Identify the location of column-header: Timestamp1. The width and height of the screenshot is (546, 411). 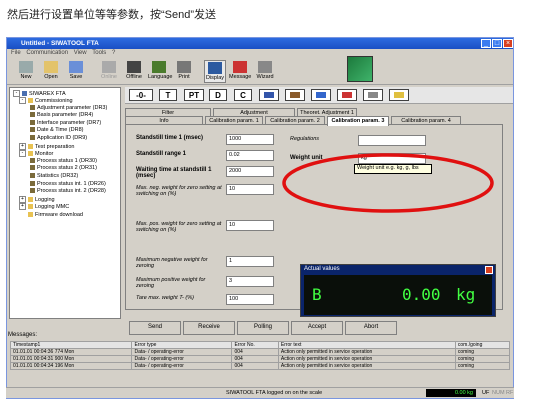
(71, 345).